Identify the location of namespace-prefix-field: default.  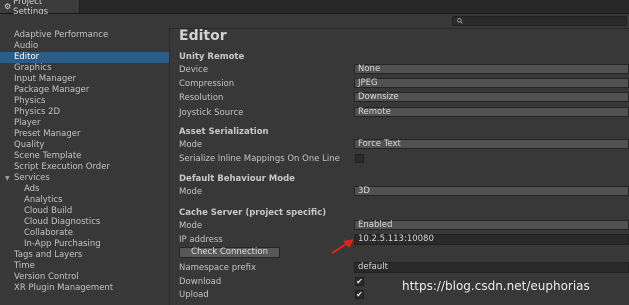
(491, 267).